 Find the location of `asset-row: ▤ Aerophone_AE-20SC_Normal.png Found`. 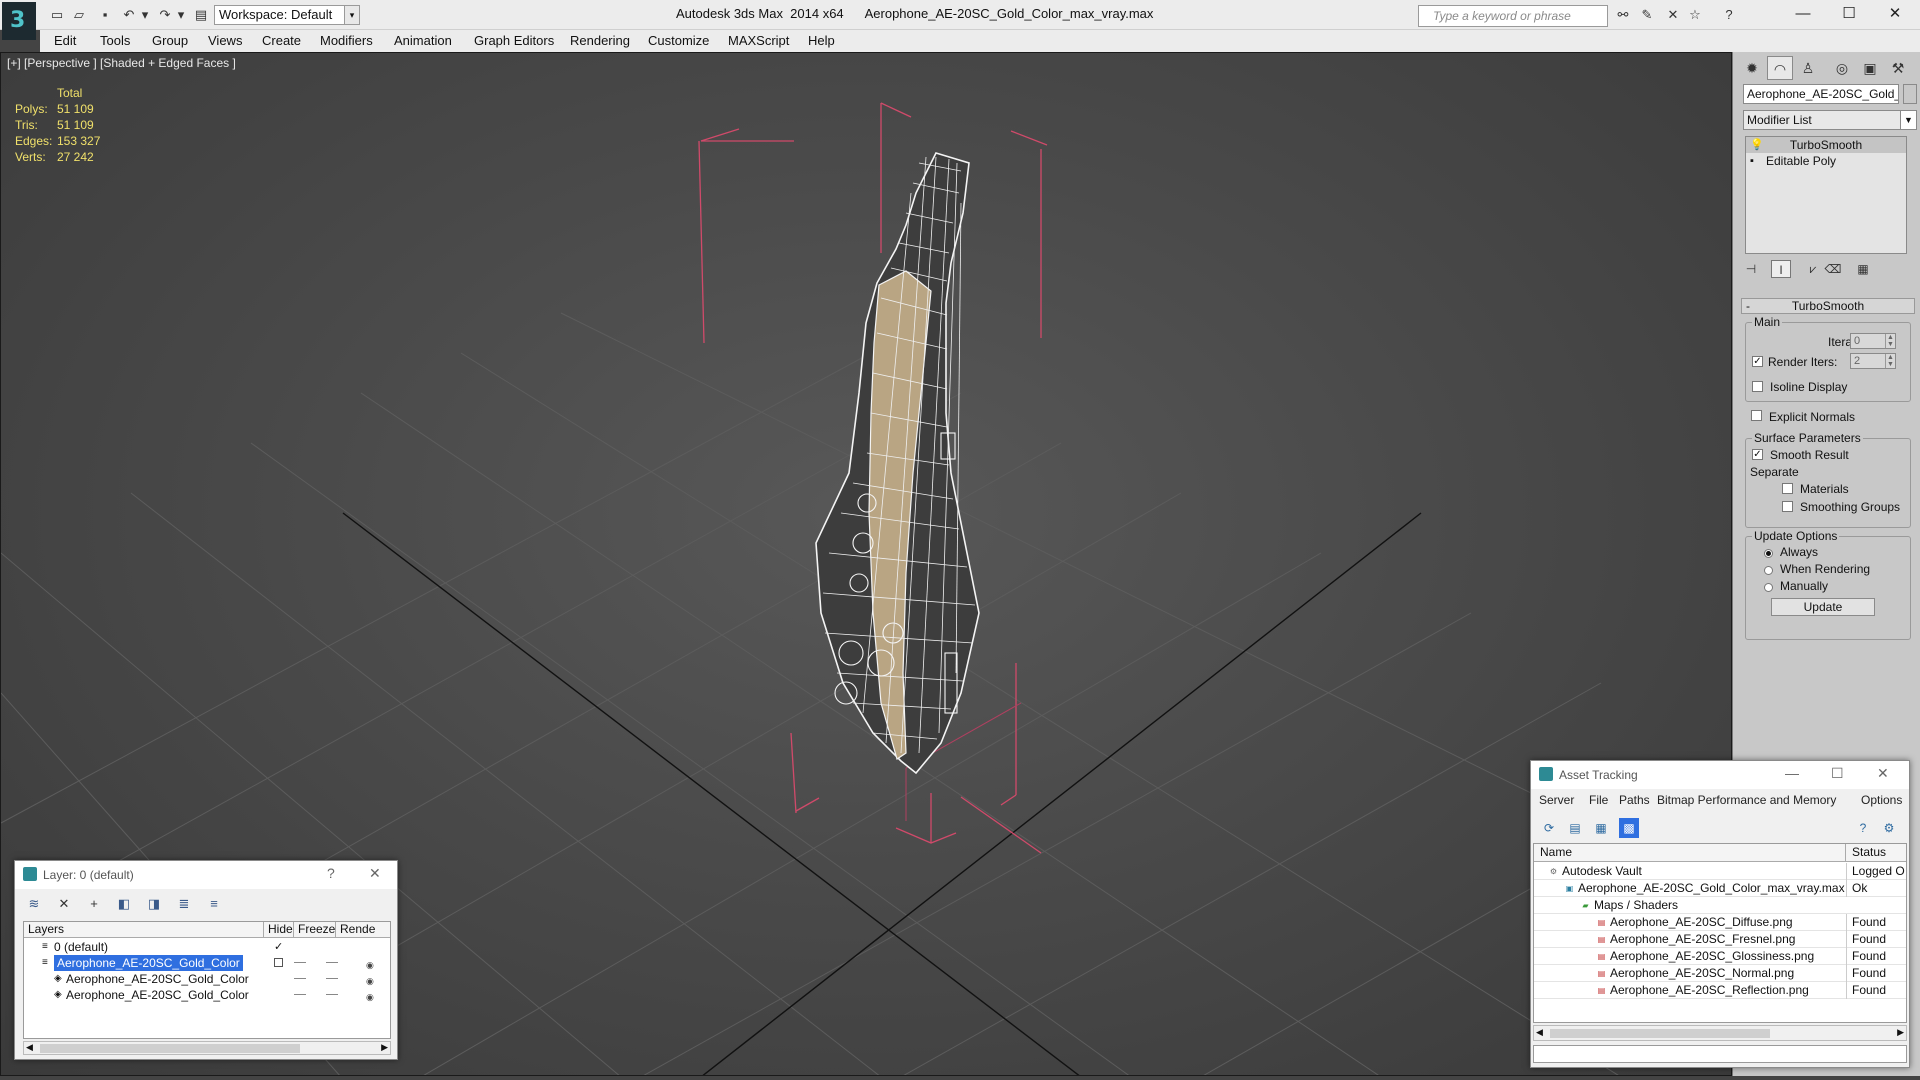

asset-row: ▤ Aerophone_AE-20SC_Normal.png Found is located at coordinates (1720, 973).